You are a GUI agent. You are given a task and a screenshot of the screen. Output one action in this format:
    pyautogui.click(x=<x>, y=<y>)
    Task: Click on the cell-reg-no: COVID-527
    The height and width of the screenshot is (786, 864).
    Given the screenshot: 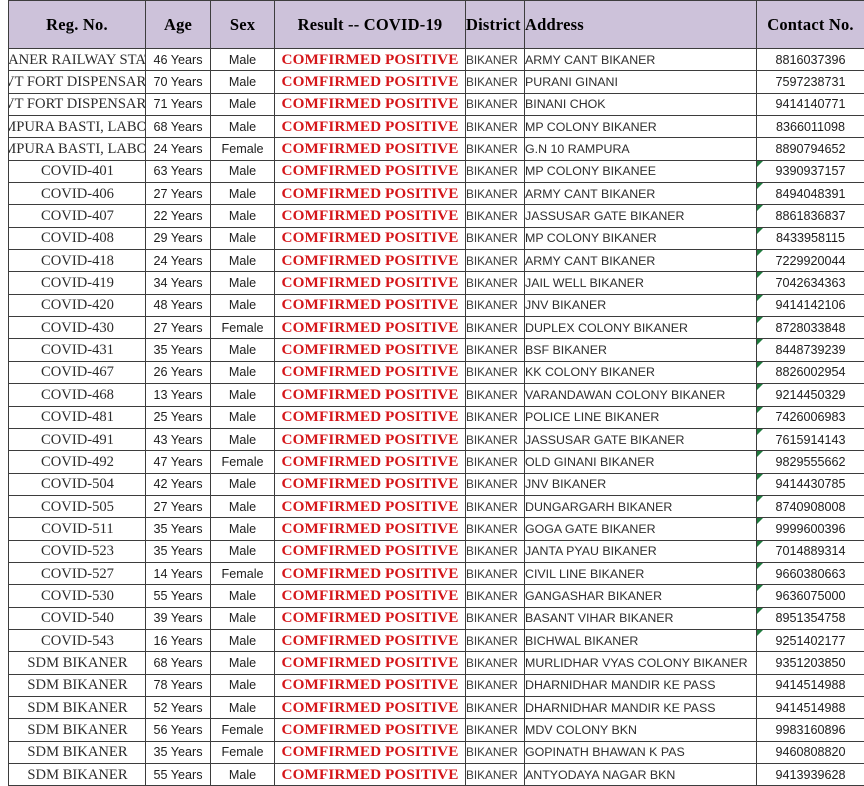 What is the action you would take?
    pyautogui.click(x=77, y=573)
    